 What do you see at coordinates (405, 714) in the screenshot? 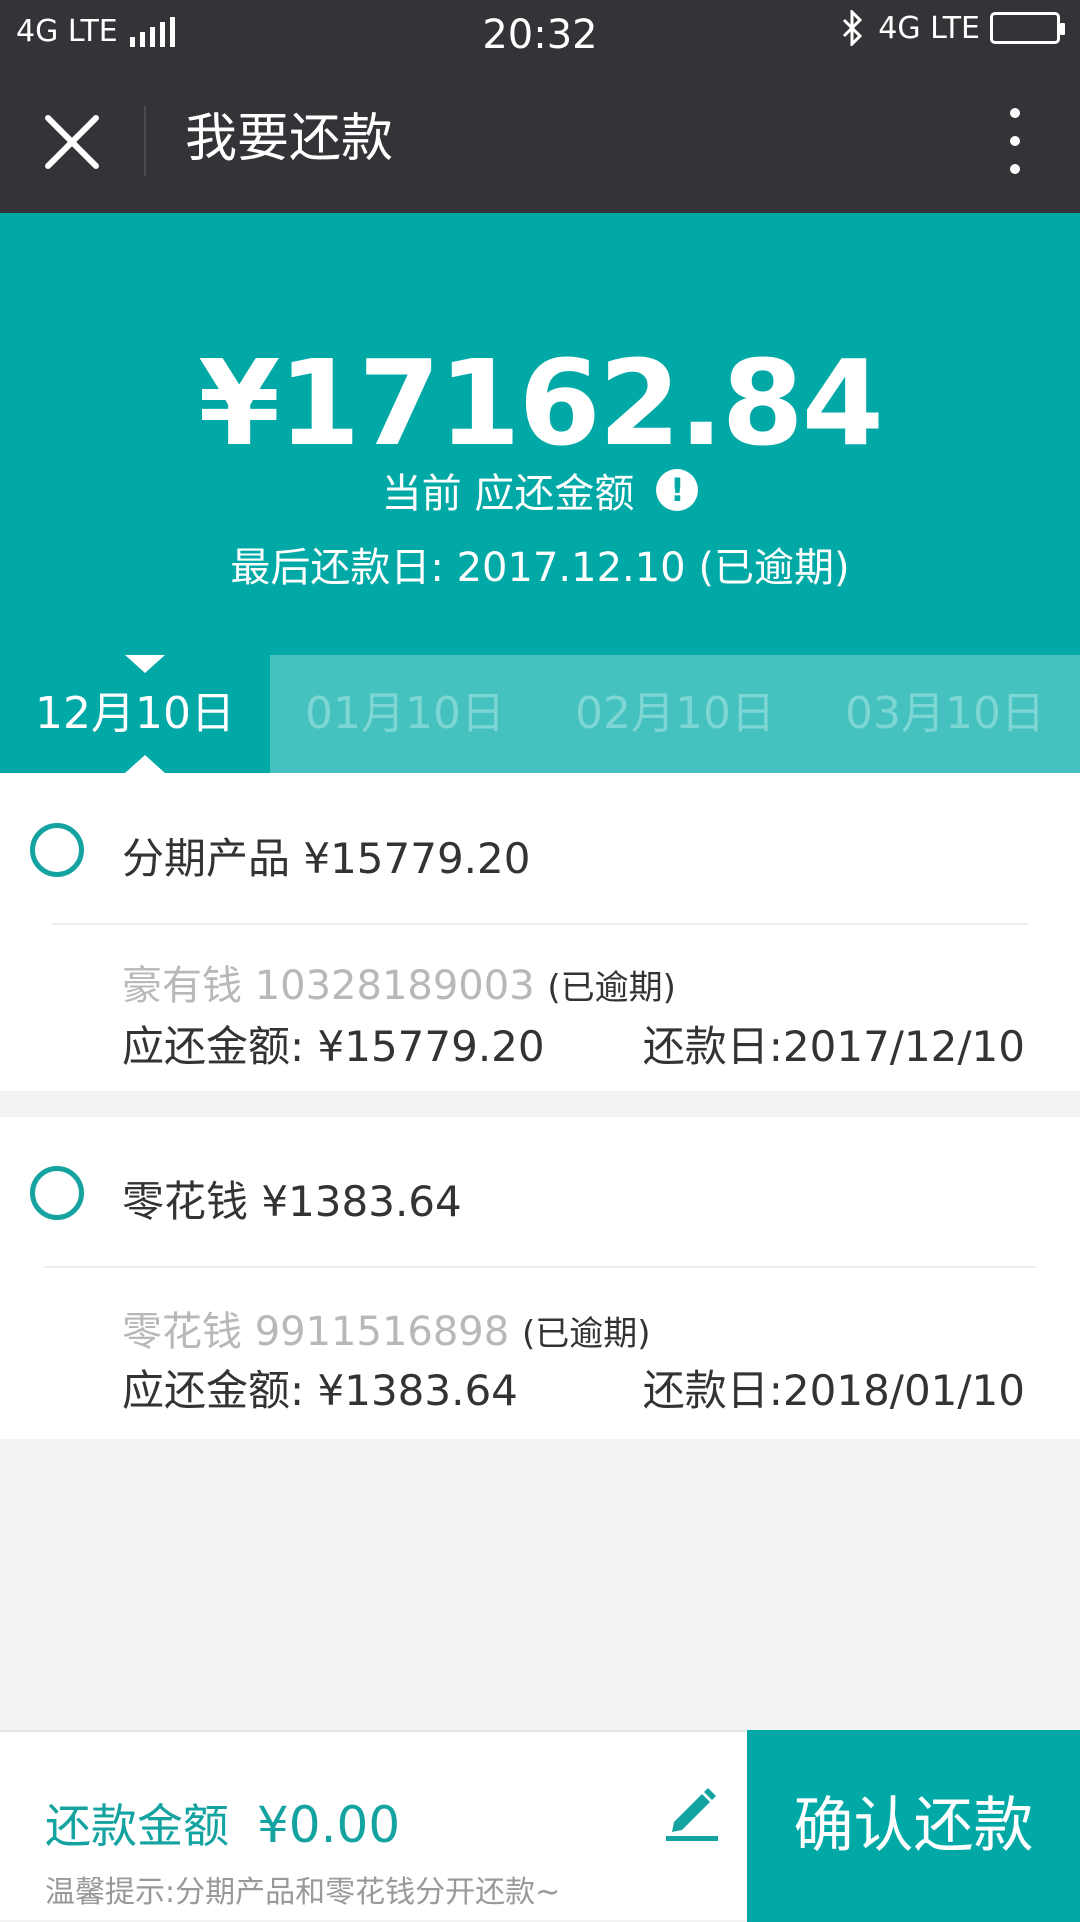
I see `tab-0110: 01月10日` at bounding box center [405, 714].